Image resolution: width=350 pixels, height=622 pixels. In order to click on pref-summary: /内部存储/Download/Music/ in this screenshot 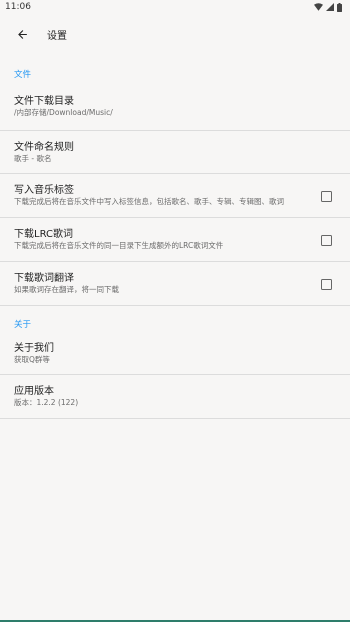, I will do `click(63, 112)`.